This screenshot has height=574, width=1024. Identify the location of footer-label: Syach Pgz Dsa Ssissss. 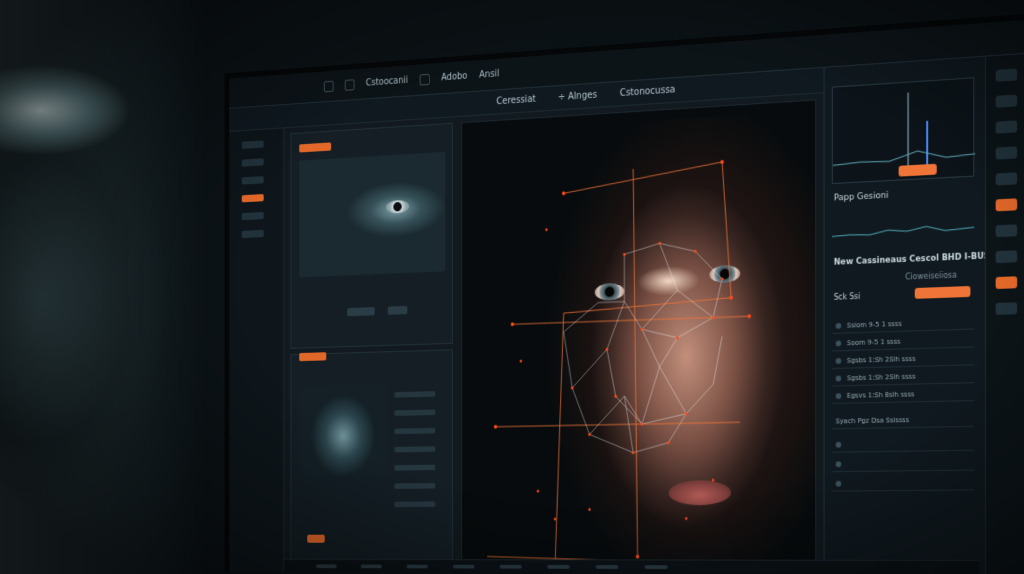
(872, 420).